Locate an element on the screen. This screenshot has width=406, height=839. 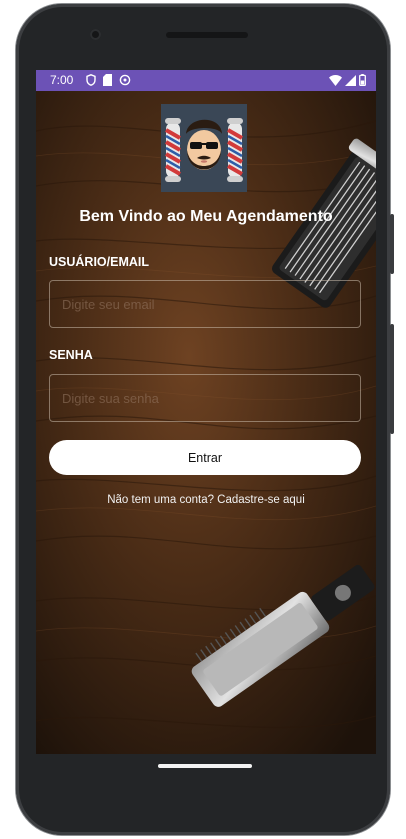
status-icons-right is located at coordinates (347, 80).